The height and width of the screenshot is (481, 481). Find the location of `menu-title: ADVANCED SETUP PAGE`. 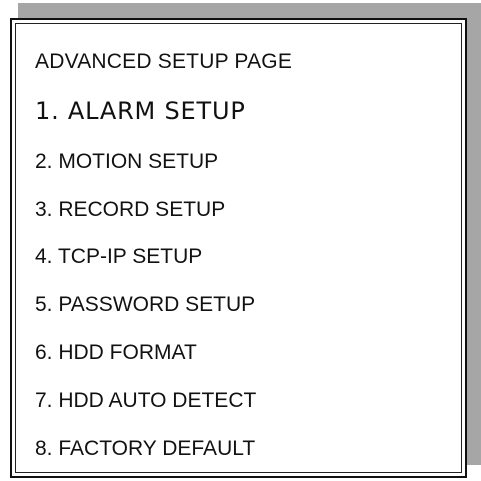

menu-title: ADVANCED SETUP PAGE is located at coordinates (164, 61).